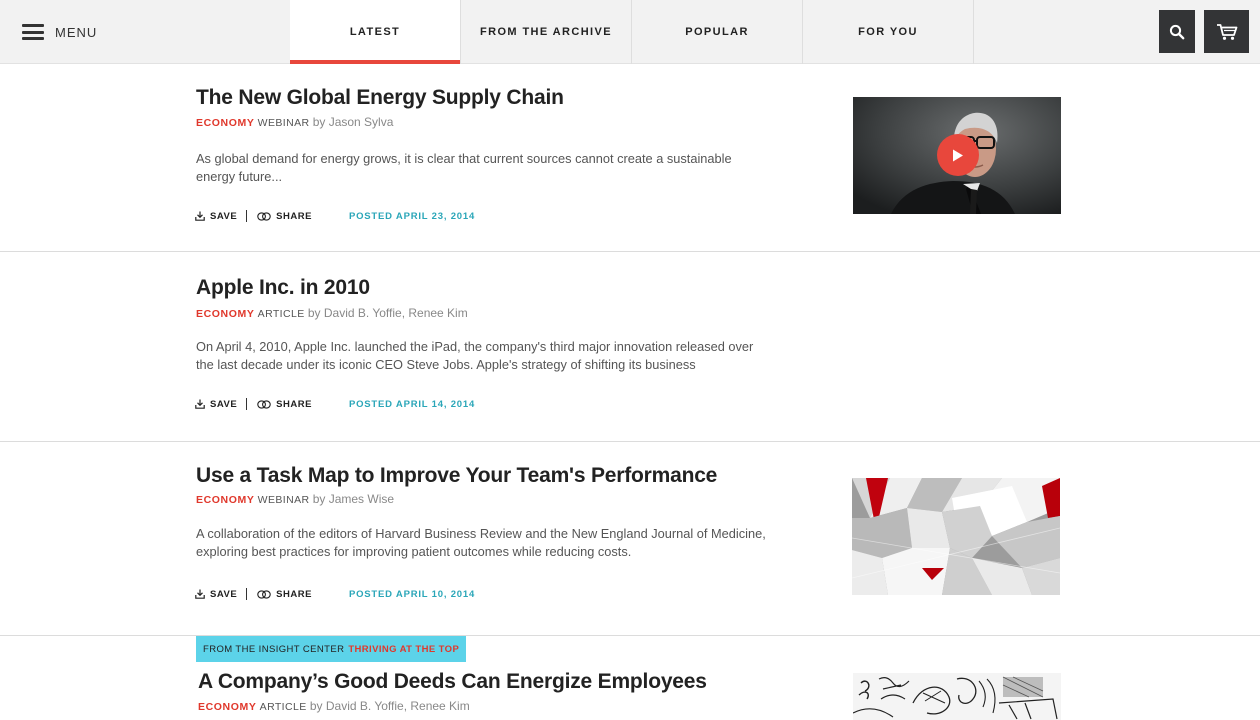 This screenshot has height=720, width=1260. Describe the element at coordinates (335, 216) in the screenshot. I see `article-actions: SAVE SHARE POSTED APRIL 23, 2014` at that location.